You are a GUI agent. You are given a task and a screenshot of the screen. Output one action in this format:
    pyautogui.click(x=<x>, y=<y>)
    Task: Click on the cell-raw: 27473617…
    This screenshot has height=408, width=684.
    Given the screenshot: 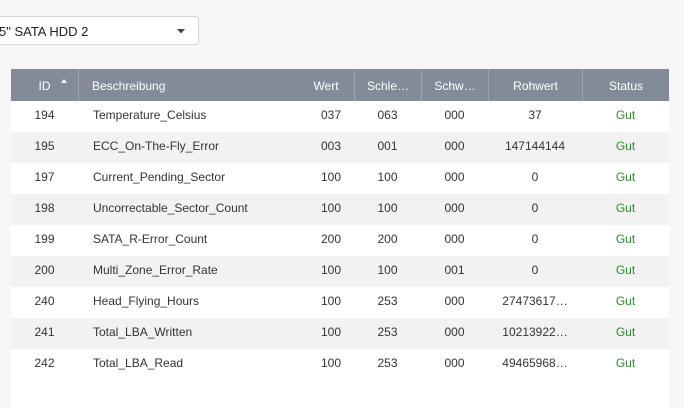 What is the action you would take?
    pyautogui.click(x=535, y=301)
    